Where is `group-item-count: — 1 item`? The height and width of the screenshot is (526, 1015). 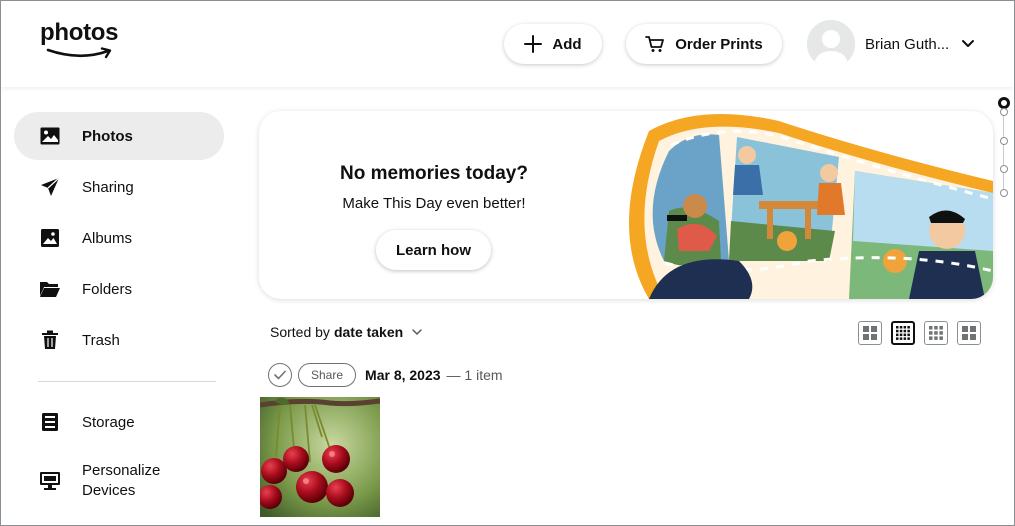
group-item-count: — 1 item is located at coordinates (474, 375).